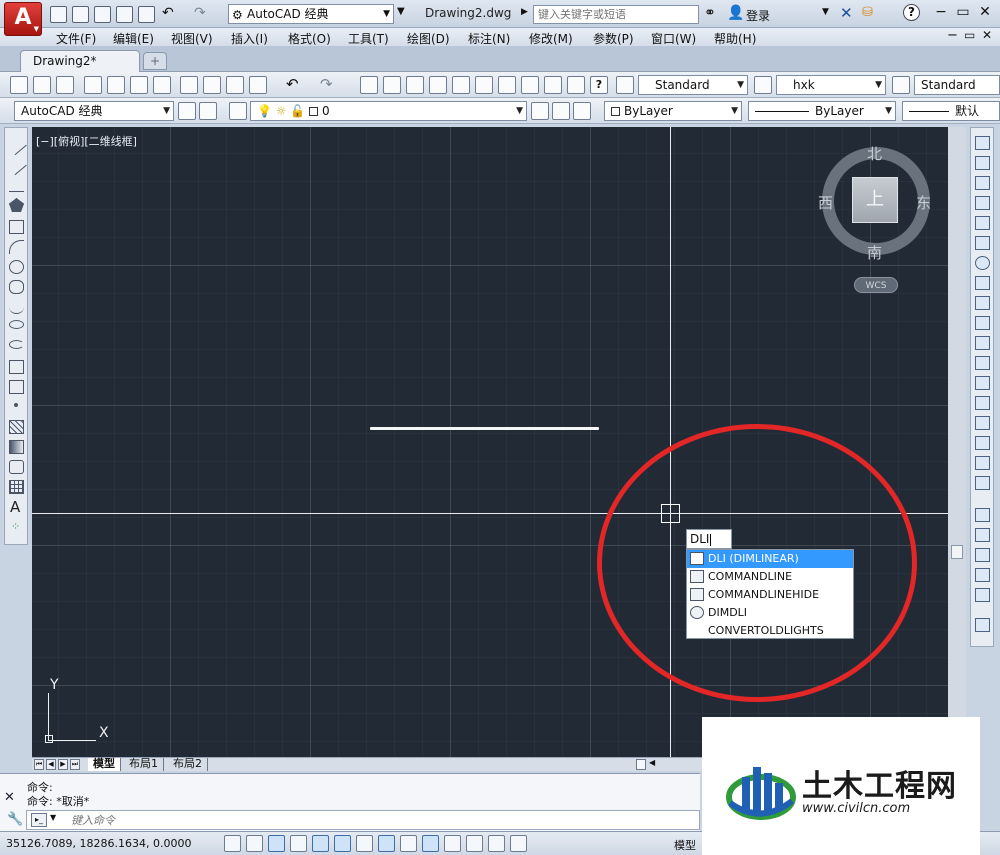  Describe the element at coordinates (982, 423) in the screenshot. I see `chamfer-icon` at that location.